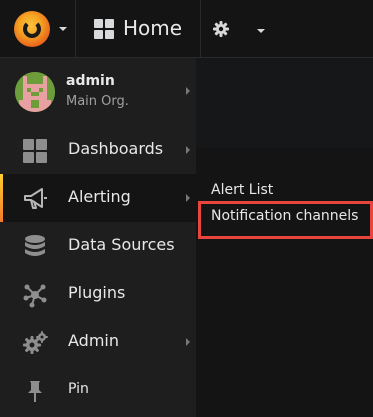 The height and width of the screenshot is (417, 373). I want to click on sidebar-item-alerting: Alerting, so click(98, 198).